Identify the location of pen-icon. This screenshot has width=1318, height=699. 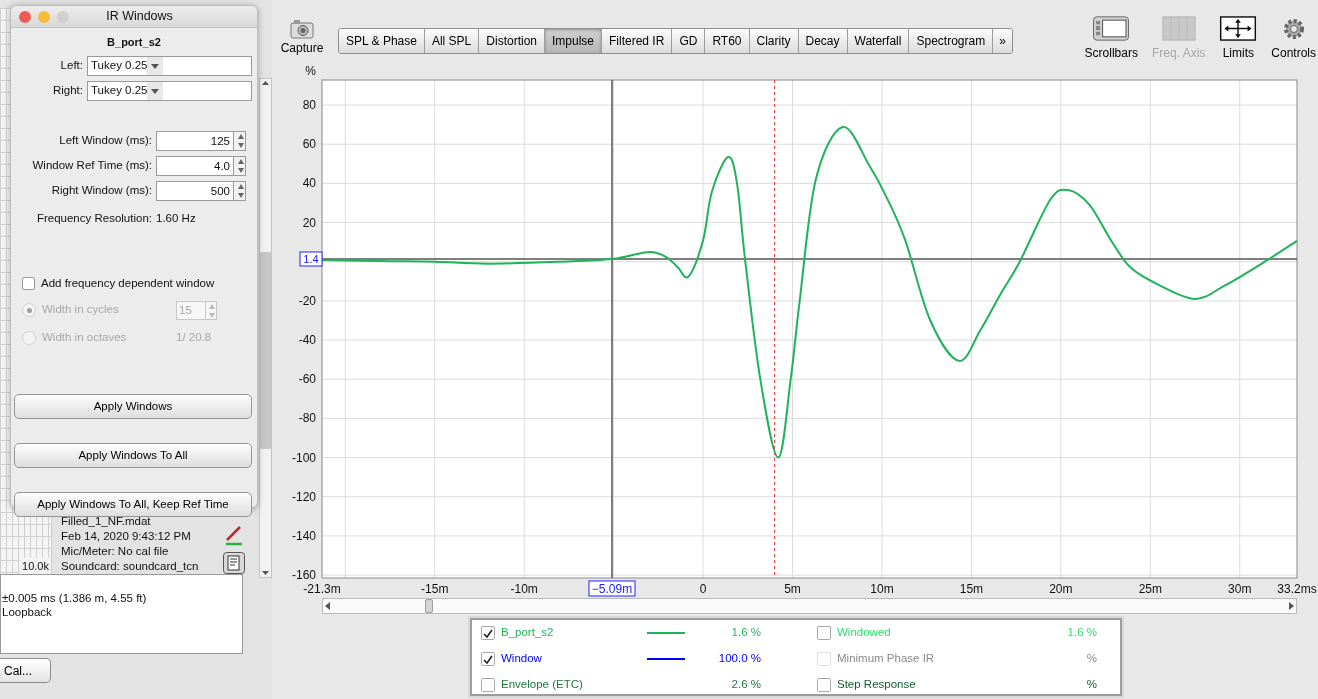
(234, 535).